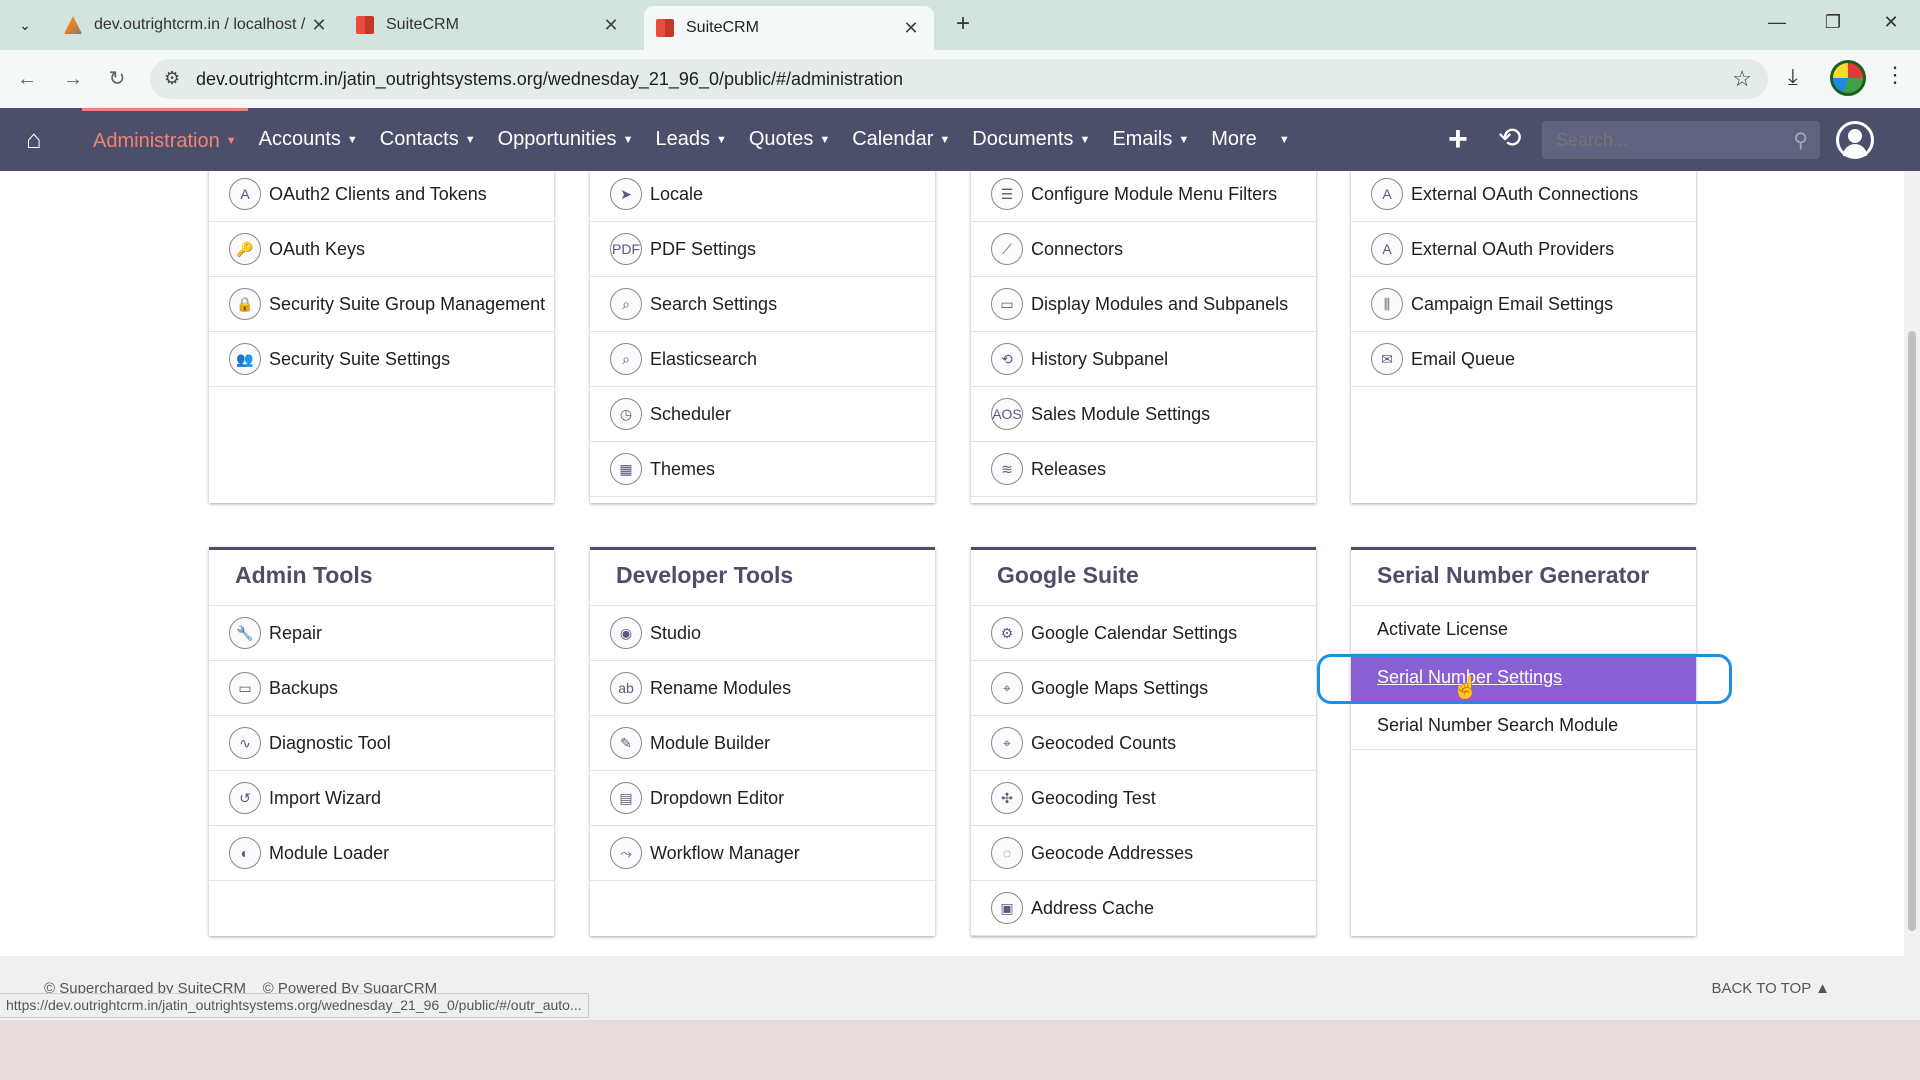  What do you see at coordinates (1833, 22) in the screenshot?
I see `restore-icon: ❐` at bounding box center [1833, 22].